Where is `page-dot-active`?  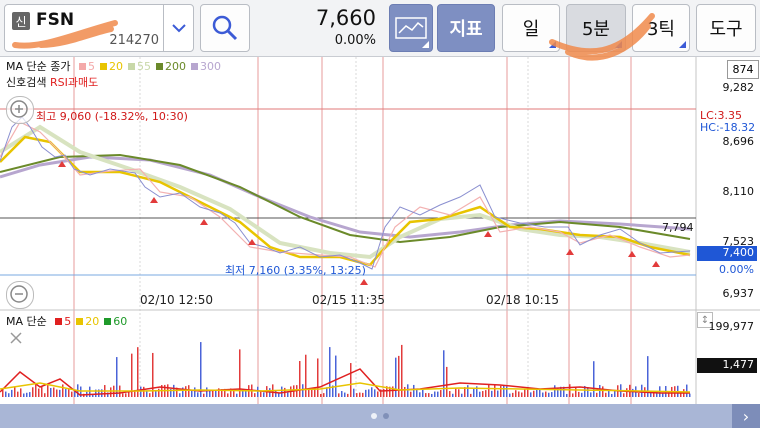
page-dot-active is located at coordinates (374, 416).